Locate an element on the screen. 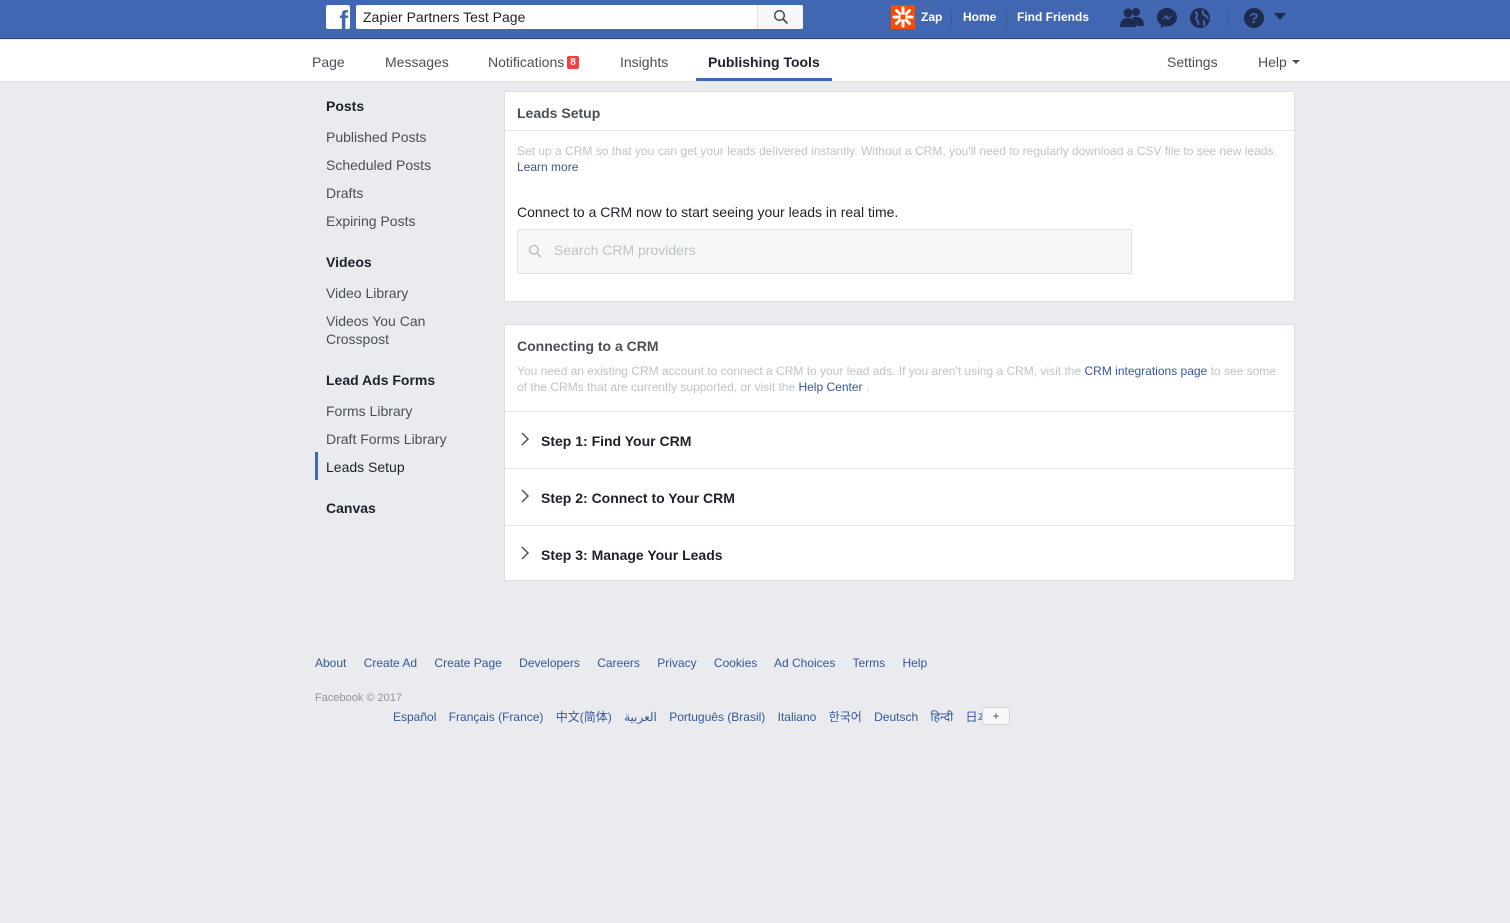 The image size is (1510, 923). learn-more-link: Learn more is located at coordinates (899, 167).